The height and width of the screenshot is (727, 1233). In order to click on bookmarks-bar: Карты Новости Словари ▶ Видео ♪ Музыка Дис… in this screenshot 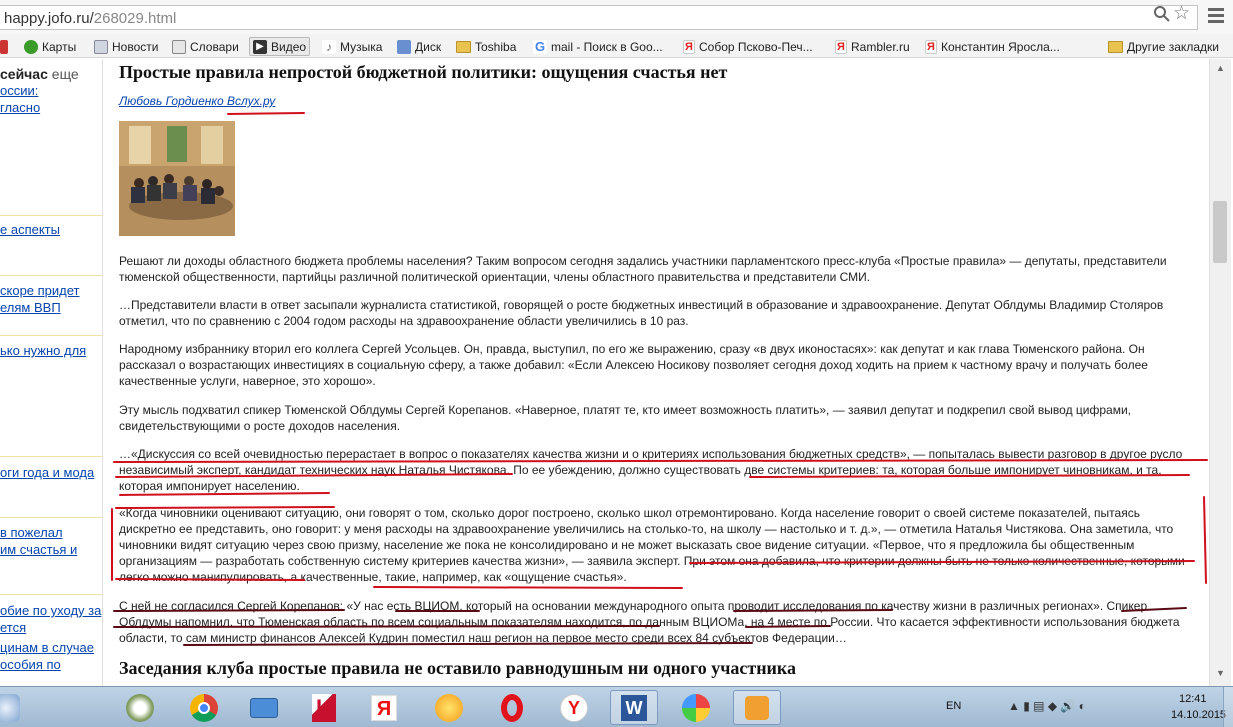, I will do `click(616, 46)`.